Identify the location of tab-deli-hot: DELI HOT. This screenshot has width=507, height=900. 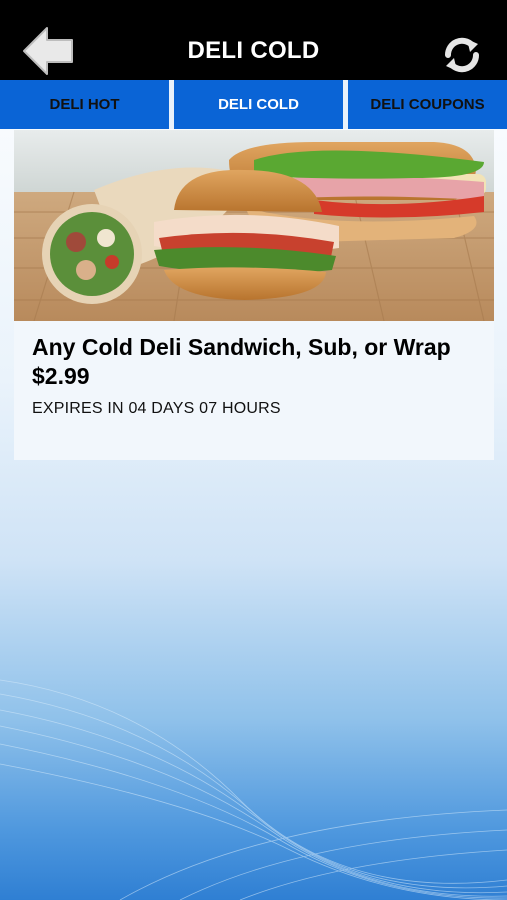
(84, 104).